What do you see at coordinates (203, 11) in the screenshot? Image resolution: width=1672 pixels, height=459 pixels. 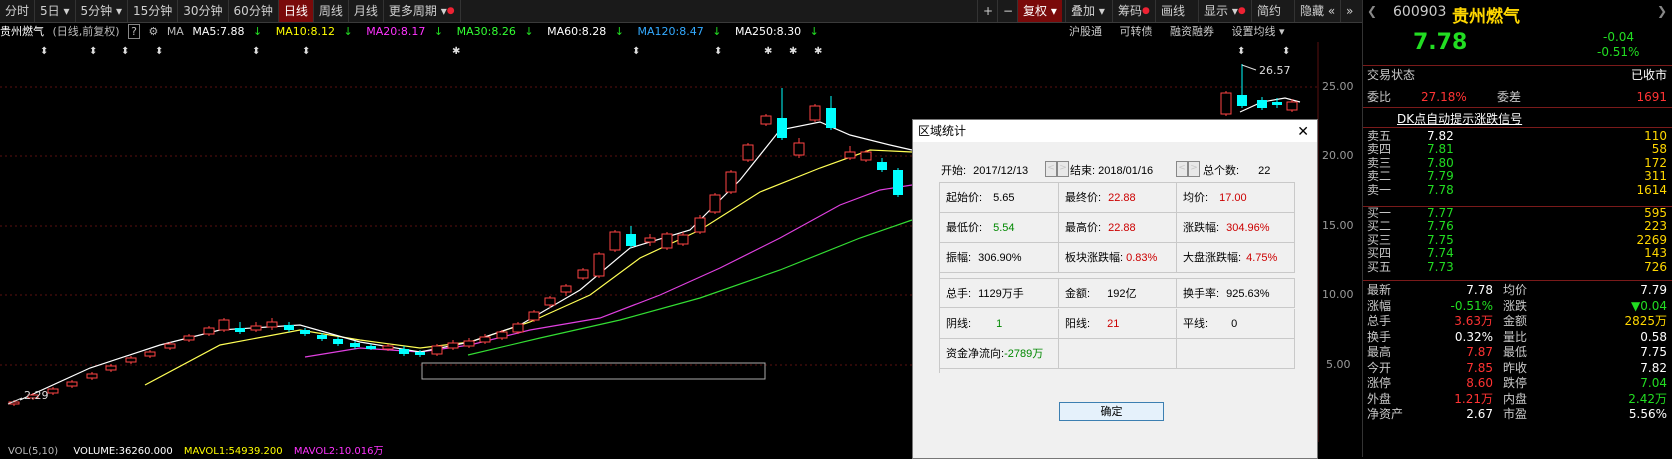 I see `period-30min: 30分钟` at bounding box center [203, 11].